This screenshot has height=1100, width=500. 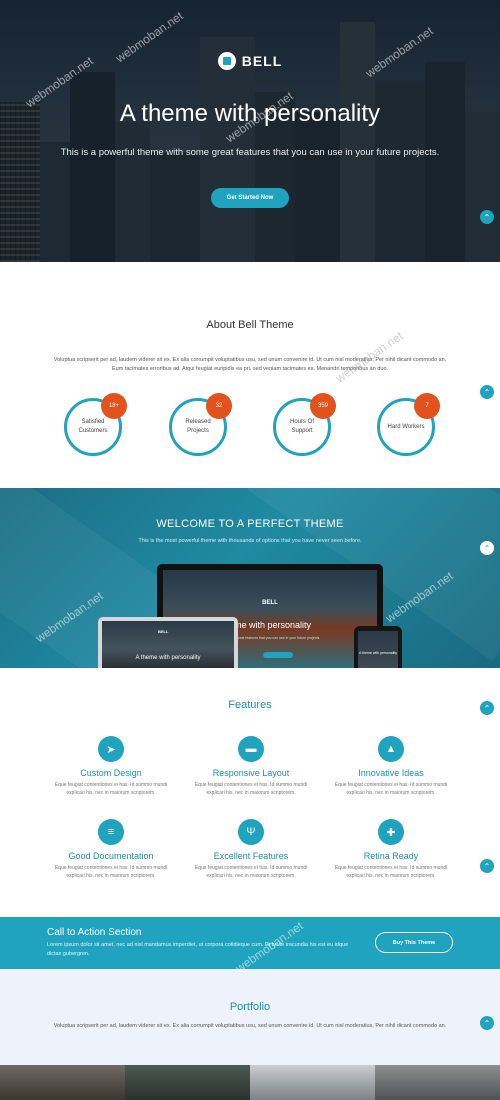 I want to click on stat-number: 18+, so click(x=114, y=406).